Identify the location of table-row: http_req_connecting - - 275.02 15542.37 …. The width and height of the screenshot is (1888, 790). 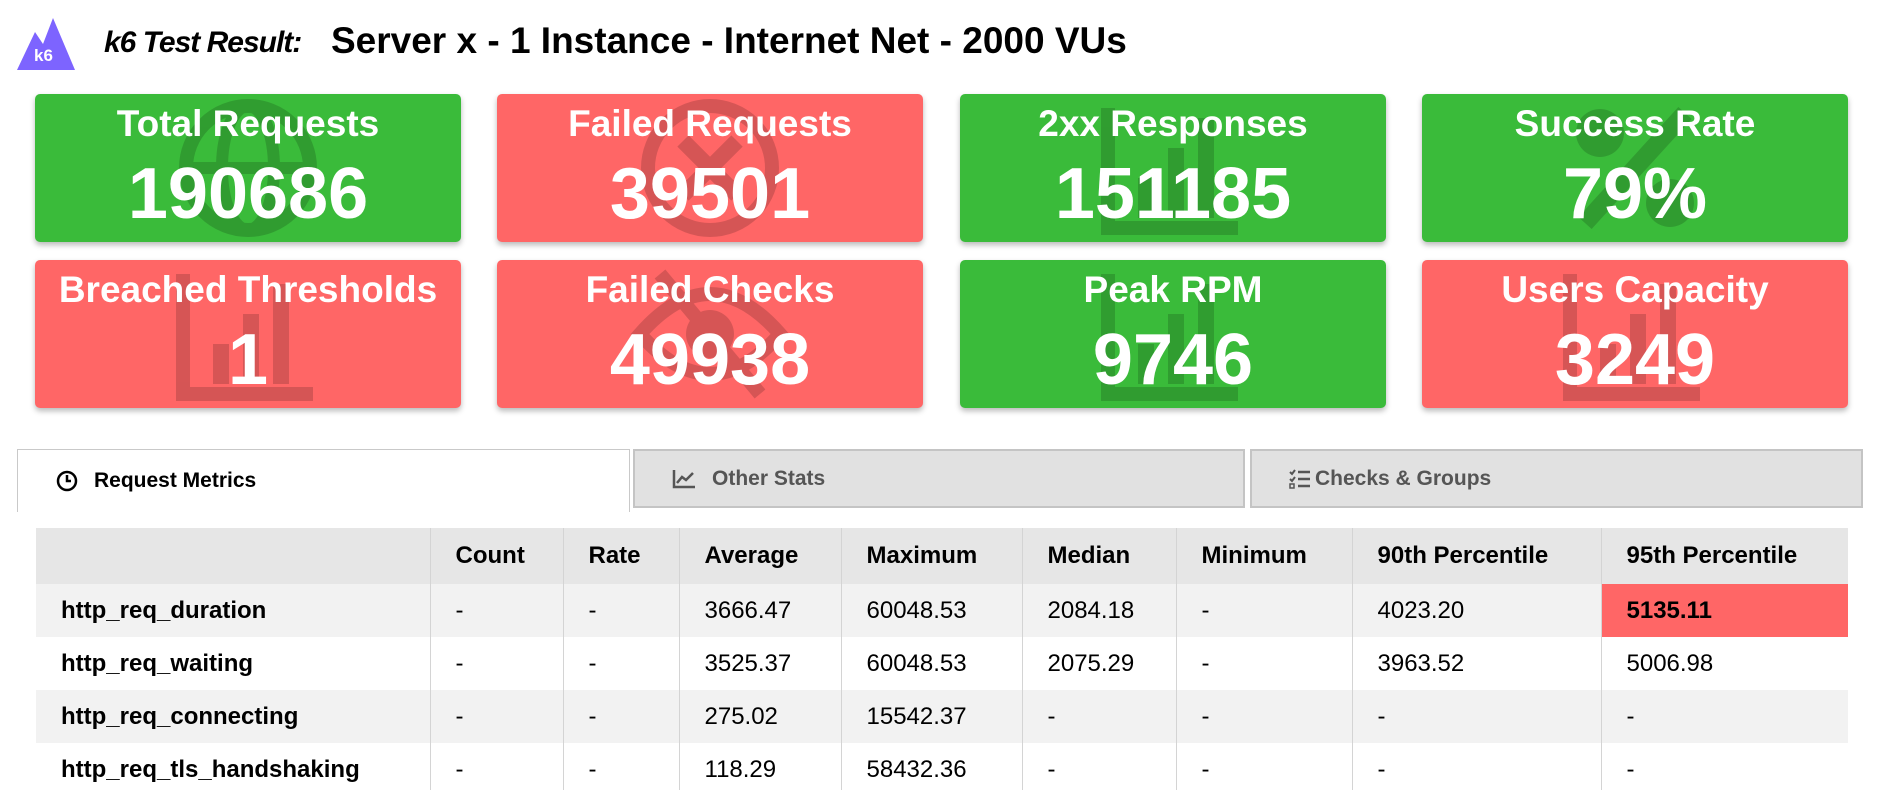
(942, 716).